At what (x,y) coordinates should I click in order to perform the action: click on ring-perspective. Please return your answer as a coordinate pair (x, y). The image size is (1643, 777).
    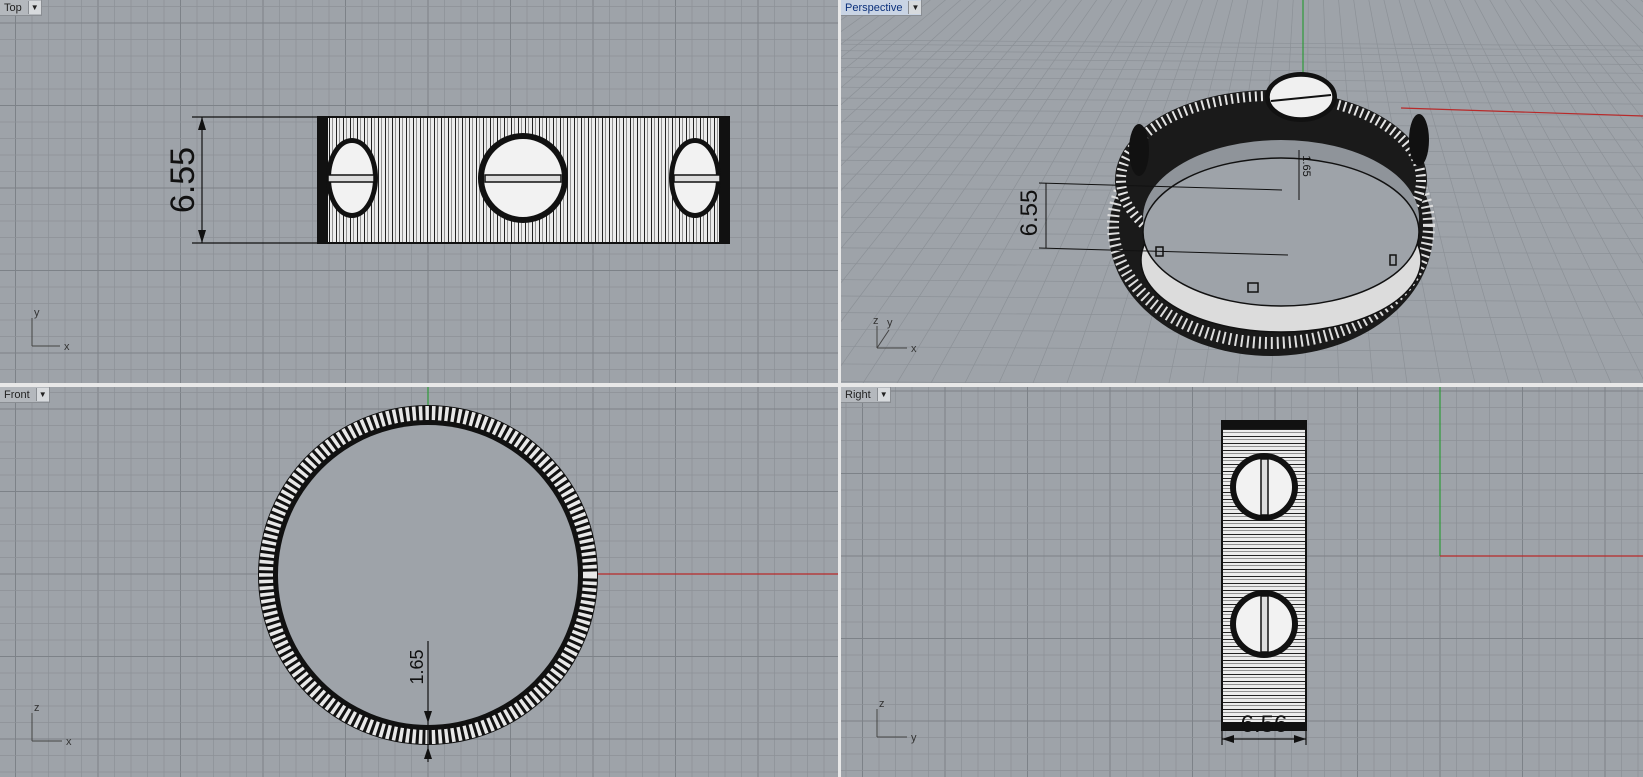
    Looking at the image, I should click on (1271, 214).